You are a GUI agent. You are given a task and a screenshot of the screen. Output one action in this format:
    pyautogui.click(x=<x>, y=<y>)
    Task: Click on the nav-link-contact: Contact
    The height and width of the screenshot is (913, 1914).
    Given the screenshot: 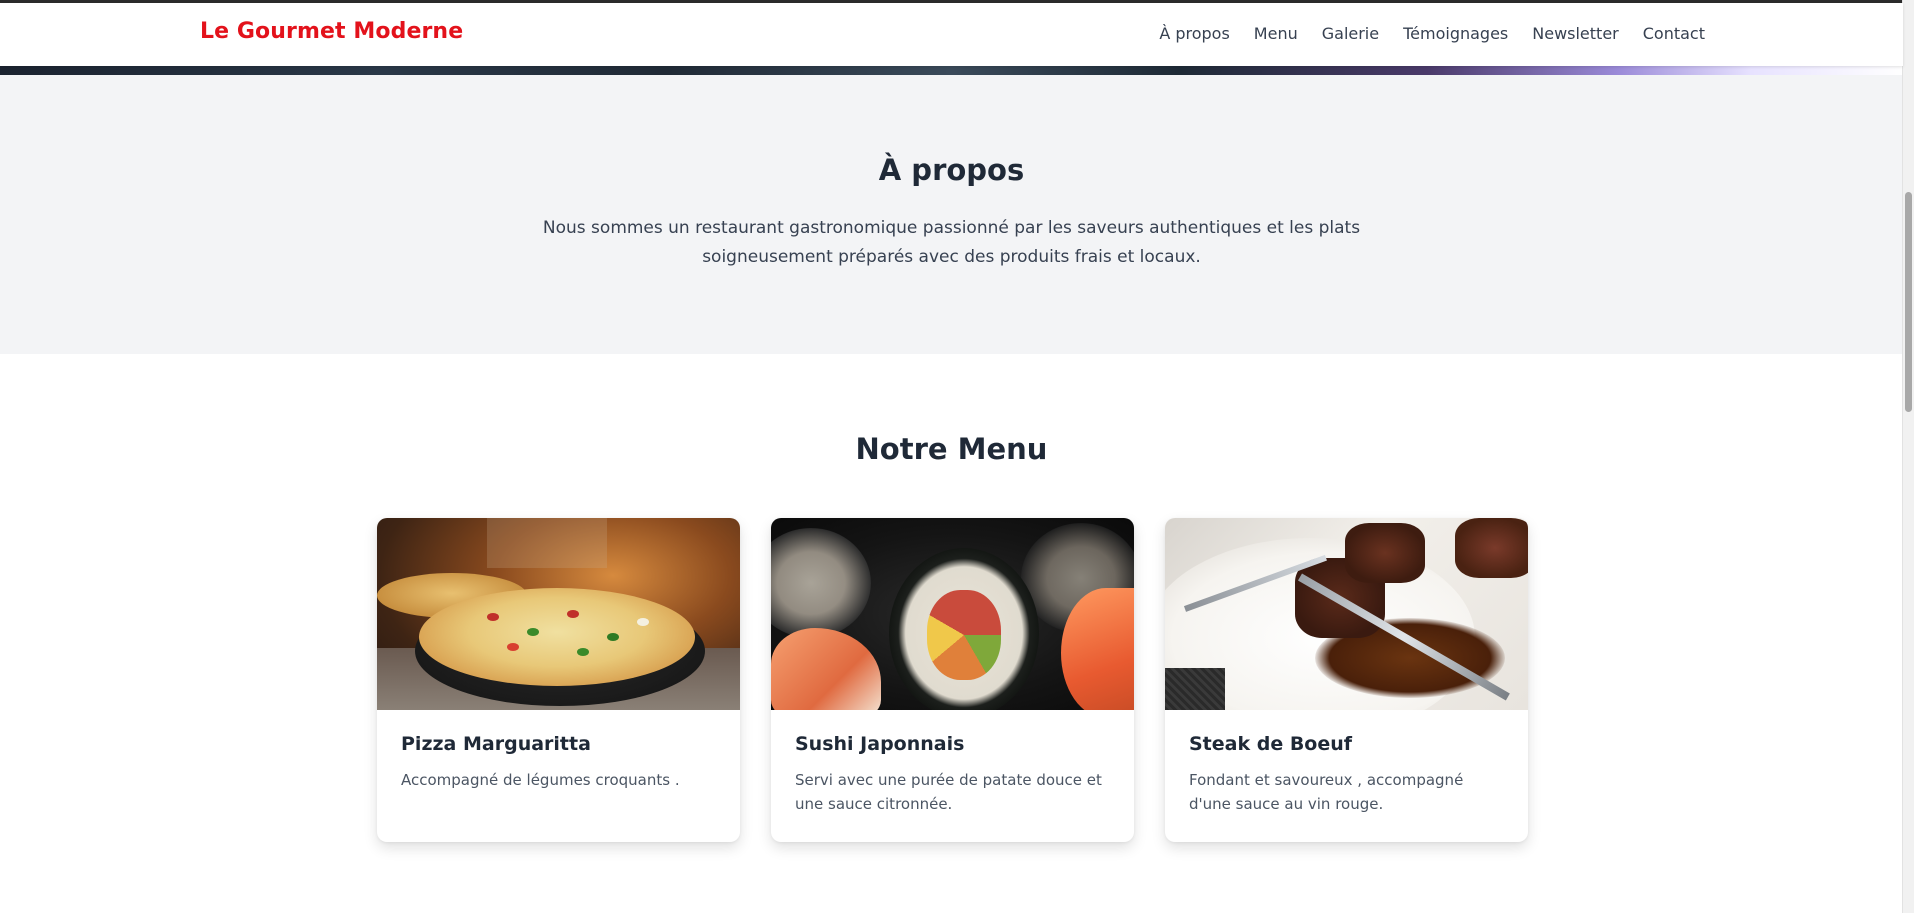 What is the action you would take?
    pyautogui.click(x=1674, y=33)
    